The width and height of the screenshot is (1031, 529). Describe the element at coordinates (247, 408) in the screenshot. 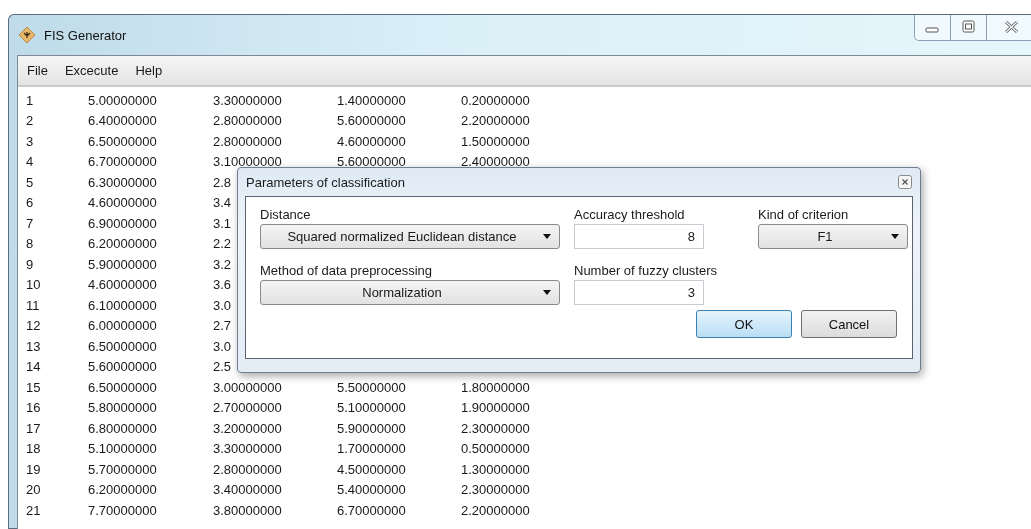

I see `table-cell: 2.70000000` at that location.